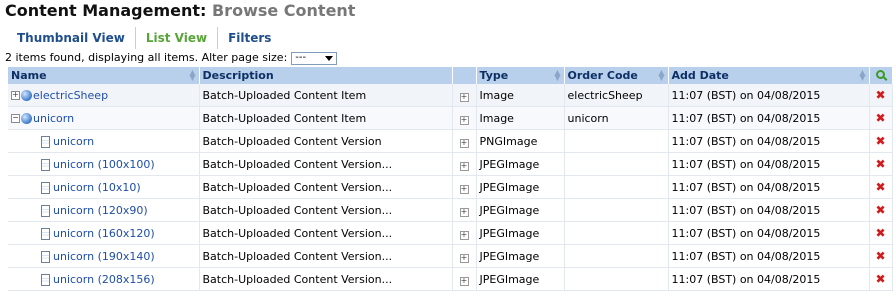 This screenshot has height=299, width=896. Describe the element at coordinates (100, 210) in the screenshot. I see `content-name-link: unicorn (120x90)` at that location.